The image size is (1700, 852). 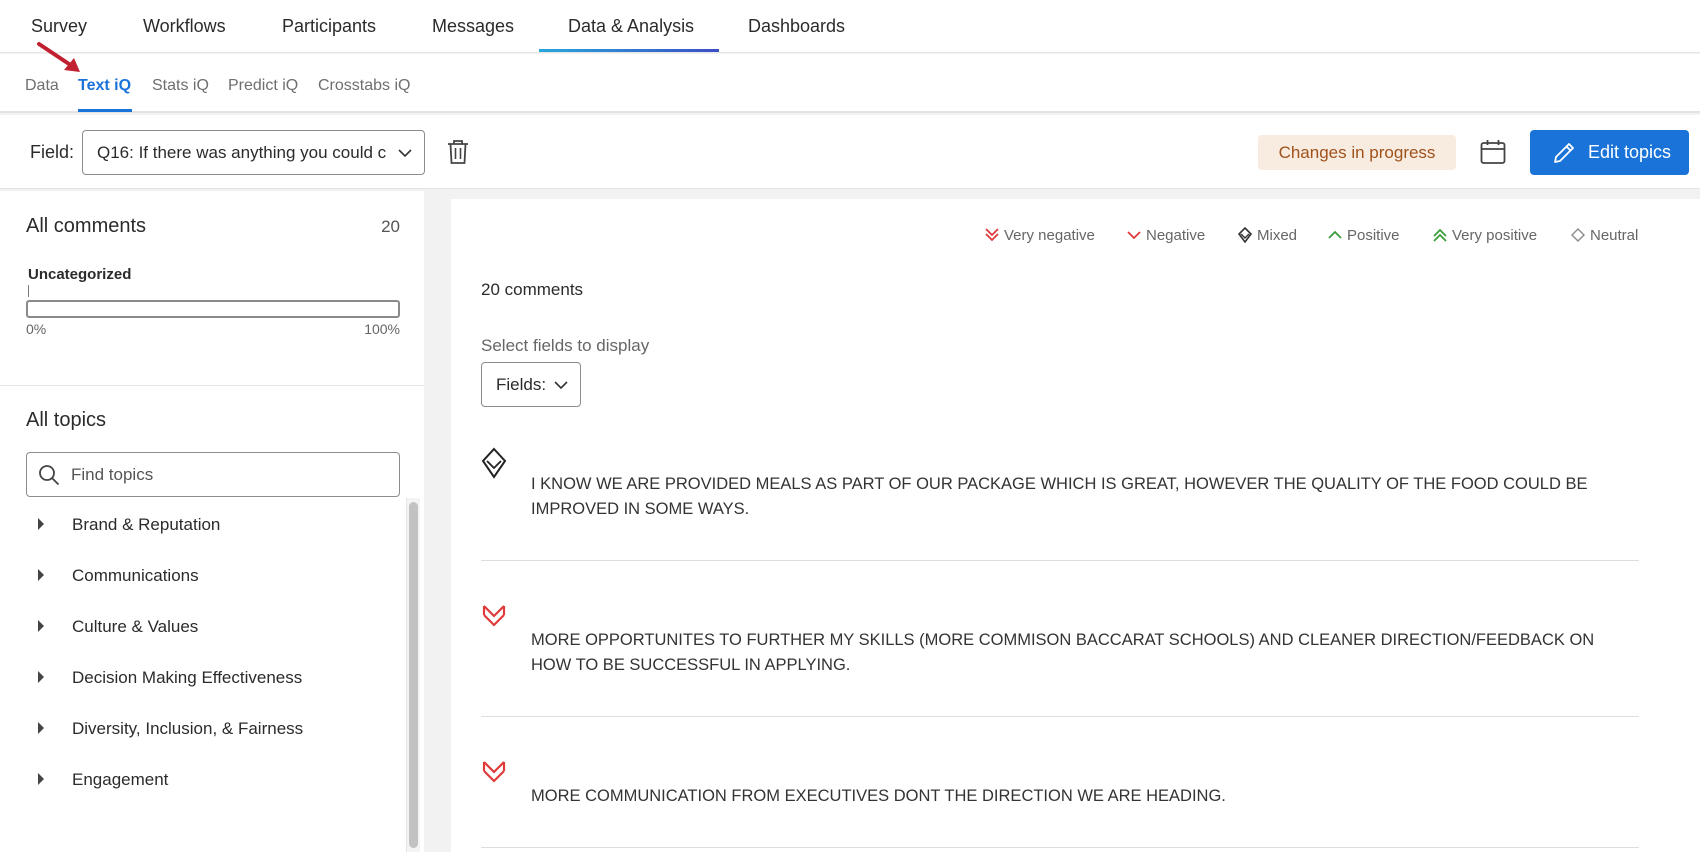 I want to click on legend-positive: Positive, so click(x=1364, y=237).